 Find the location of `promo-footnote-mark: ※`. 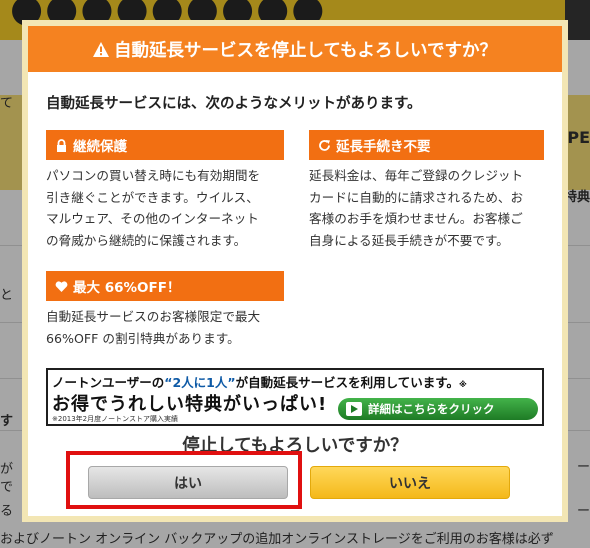

promo-footnote-mark: ※ is located at coordinates (462, 384).